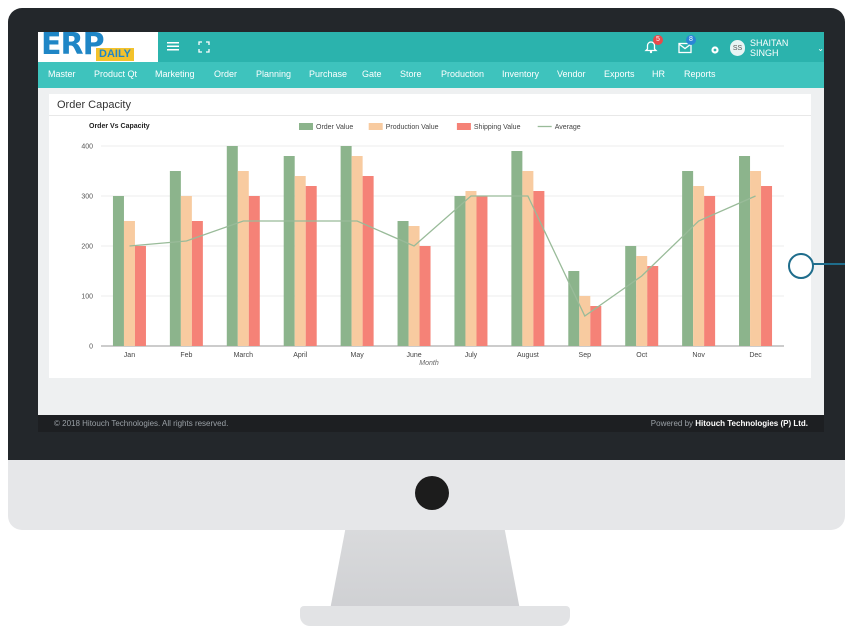 The height and width of the screenshot is (629, 845). What do you see at coordinates (462, 74) in the screenshot?
I see `nav-item-production: Production` at bounding box center [462, 74].